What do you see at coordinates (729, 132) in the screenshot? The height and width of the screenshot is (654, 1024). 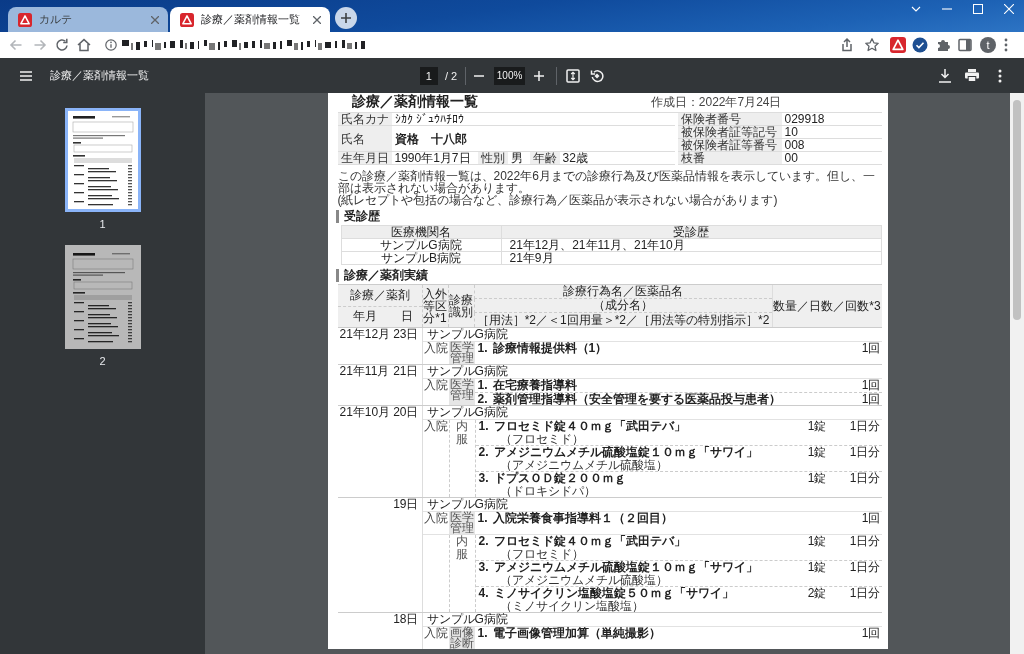 I see `field-label: 被保険者証等記号` at bounding box center [729, 132].